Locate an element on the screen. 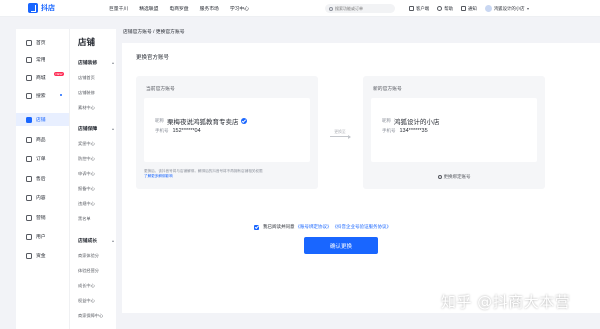 This screenshot has width=600, height=329. monitor-icon is located at coordinates (411, 8).